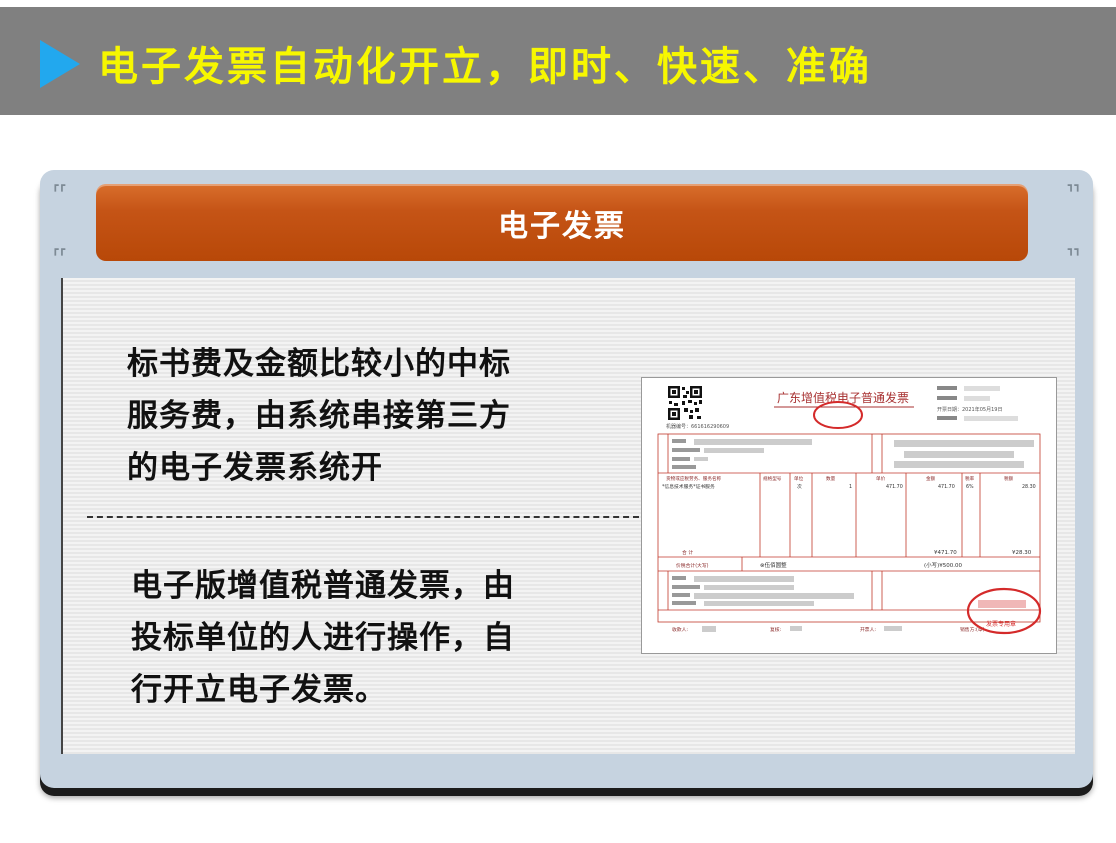 The height and width of the screenshot is (843, 1116). I want to click on item-rate: 6%, so click(970, 487).